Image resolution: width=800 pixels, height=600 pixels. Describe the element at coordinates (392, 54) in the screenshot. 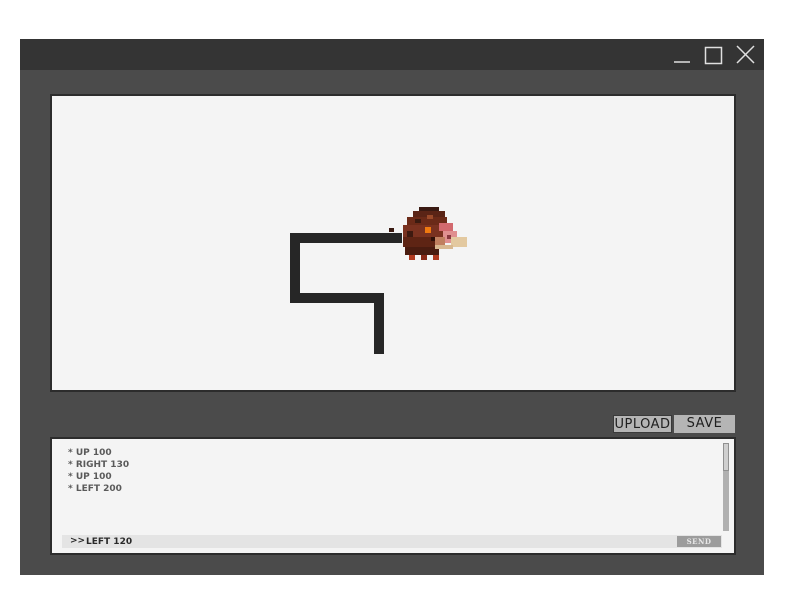

I see `title-bar` at that location.